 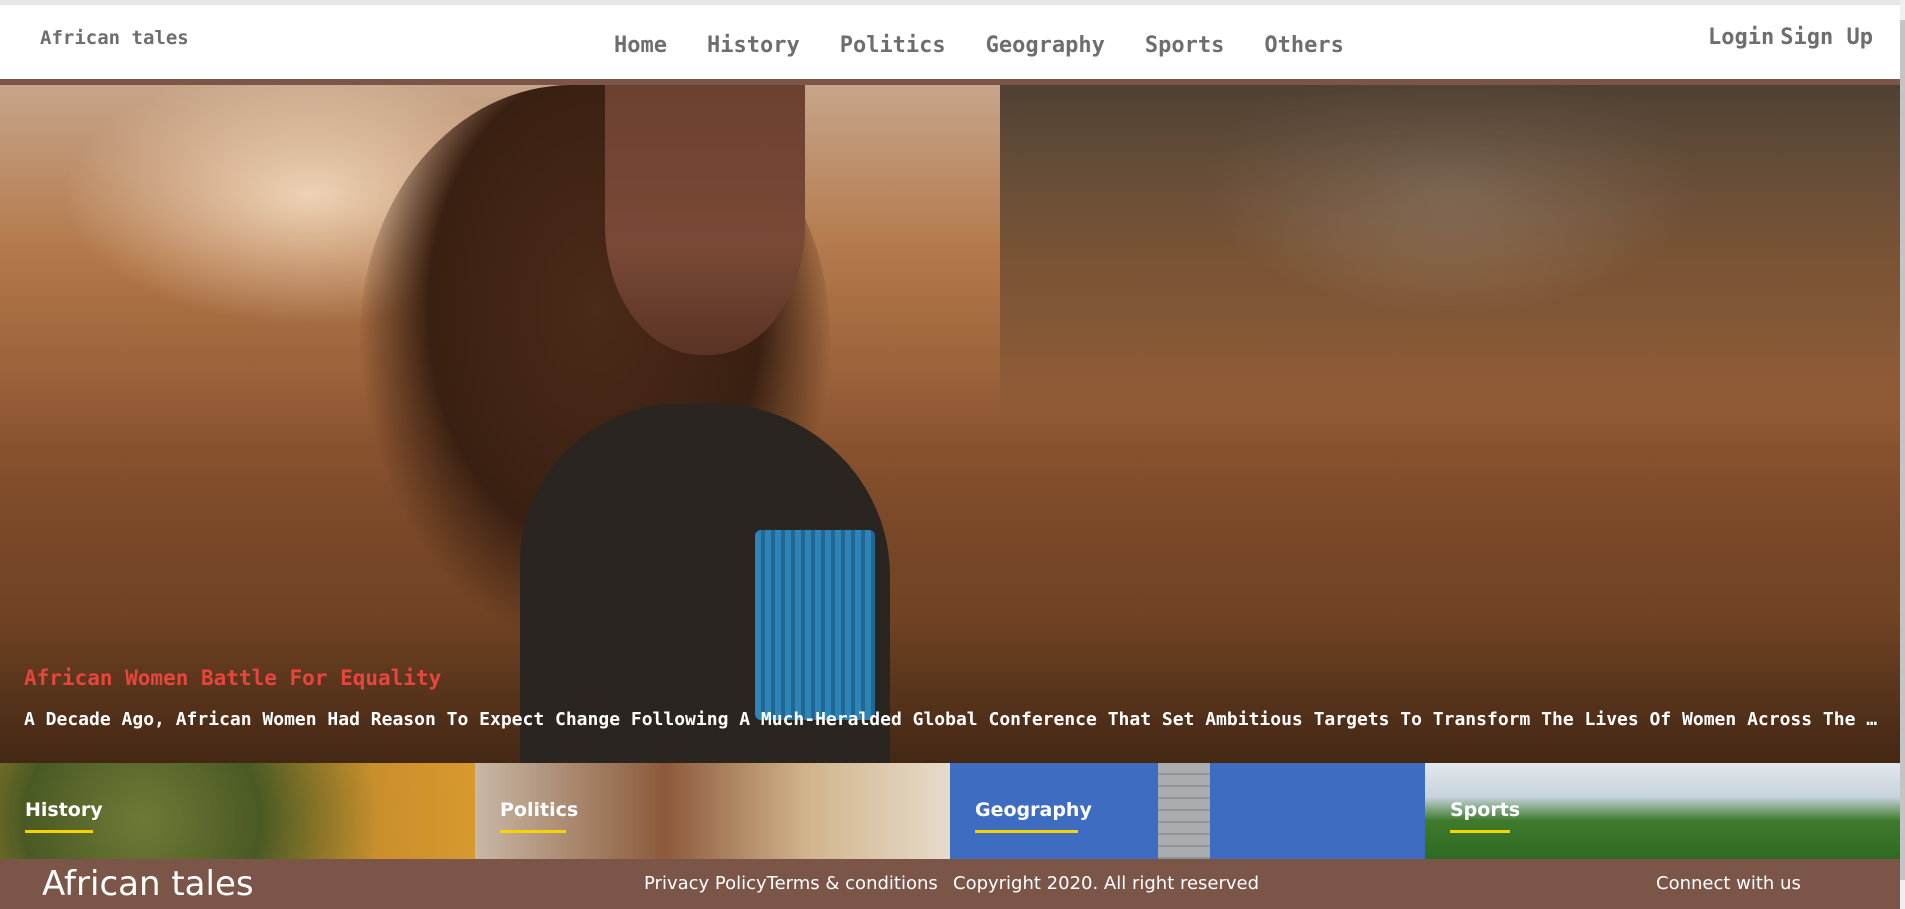 I want to click on footer-links: Privacy Policy Terms & conditions, so click(x=791, y=883).